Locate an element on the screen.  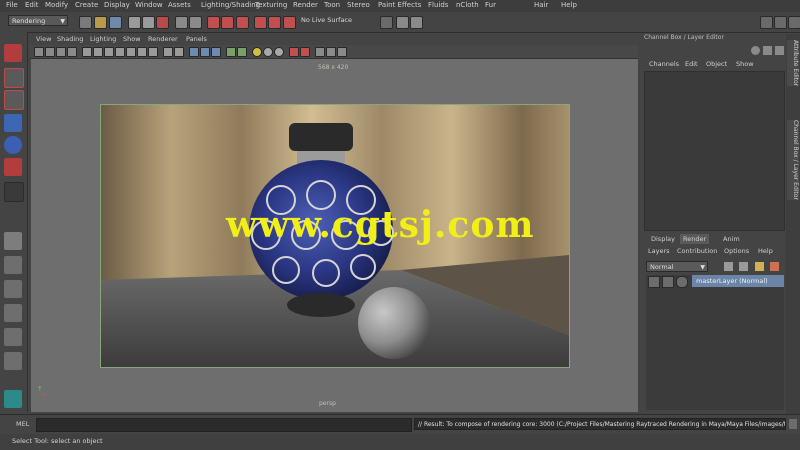
menu-display: Display is located at coordinates (117, 5).